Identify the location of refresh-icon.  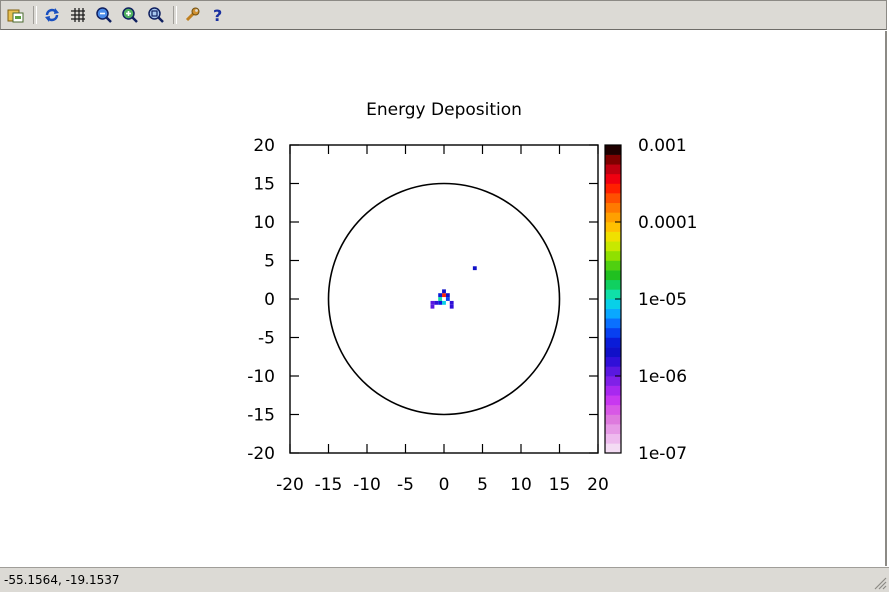
(52, 15).